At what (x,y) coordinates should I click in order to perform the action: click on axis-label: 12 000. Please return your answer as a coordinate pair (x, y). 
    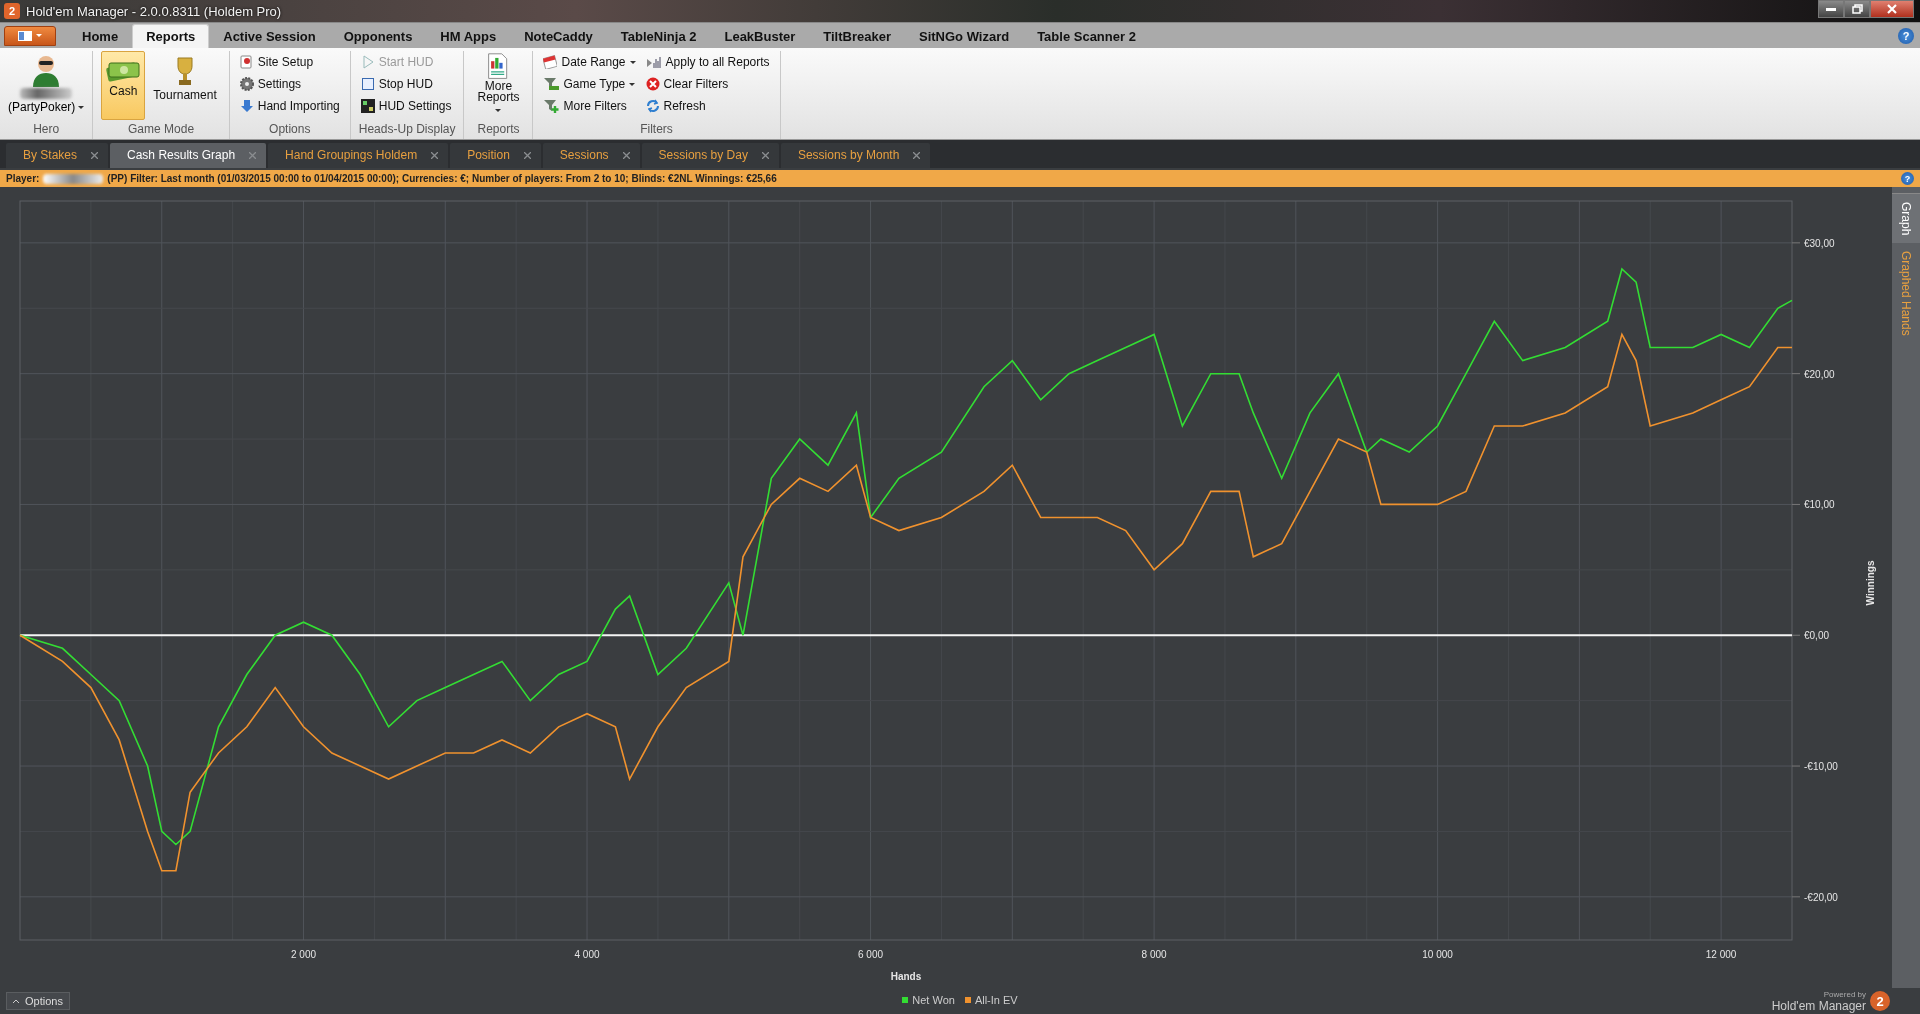
    Looking at the image, I should click on (1721, 954).